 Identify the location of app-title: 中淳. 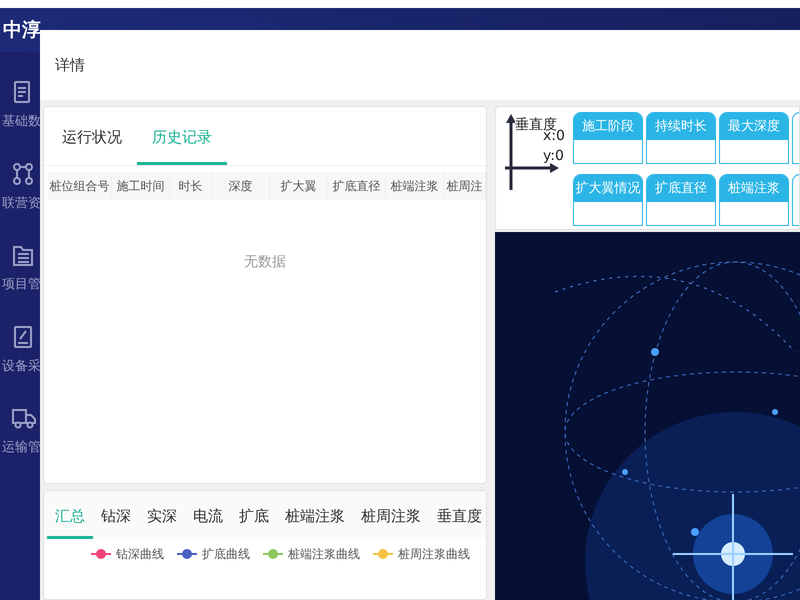
(22, 30).